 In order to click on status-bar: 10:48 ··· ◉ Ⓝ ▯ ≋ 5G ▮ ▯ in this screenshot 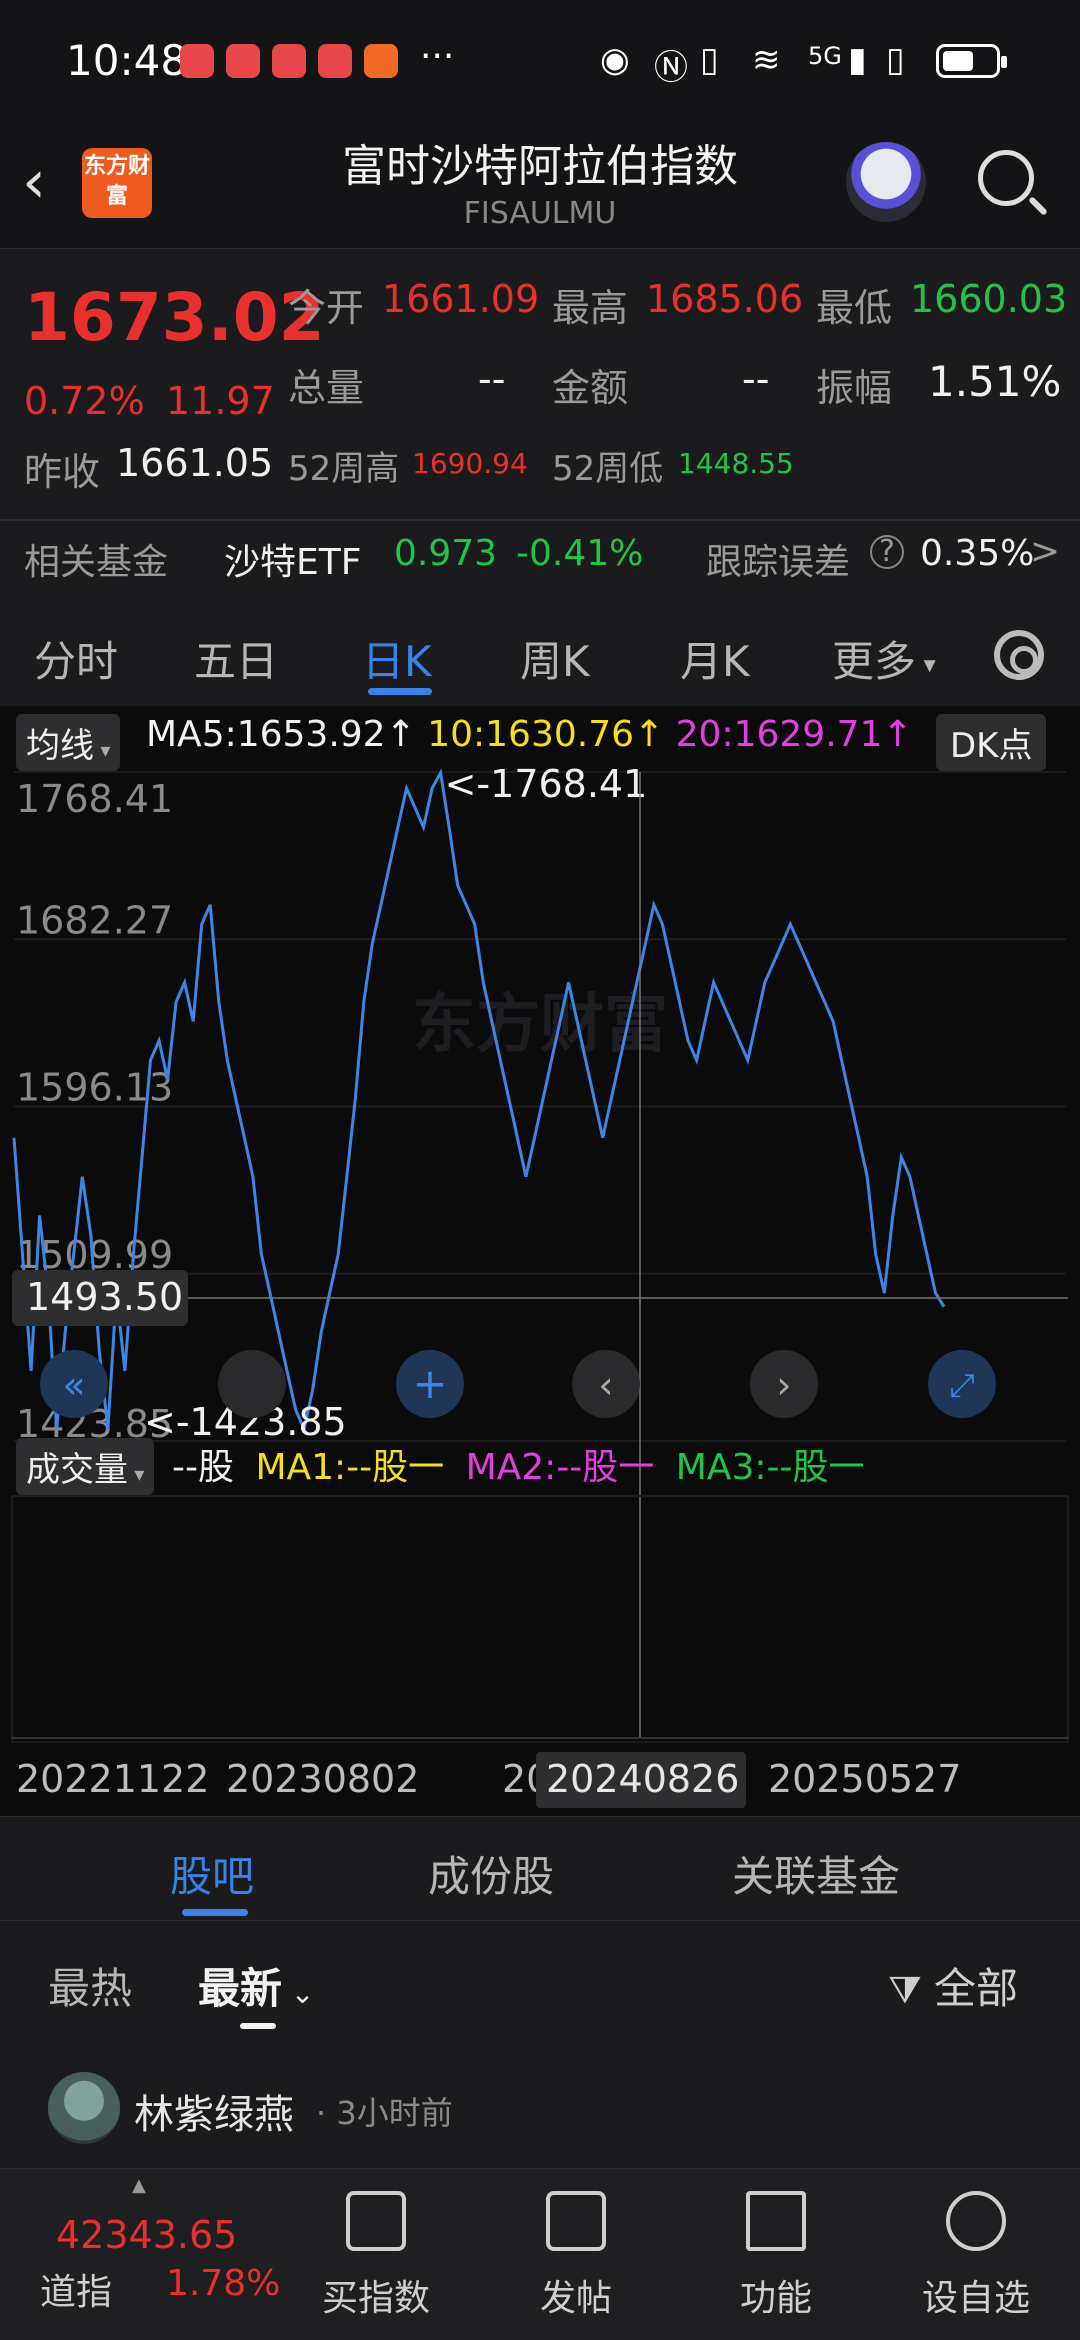, I will do `click(540, 60)`.